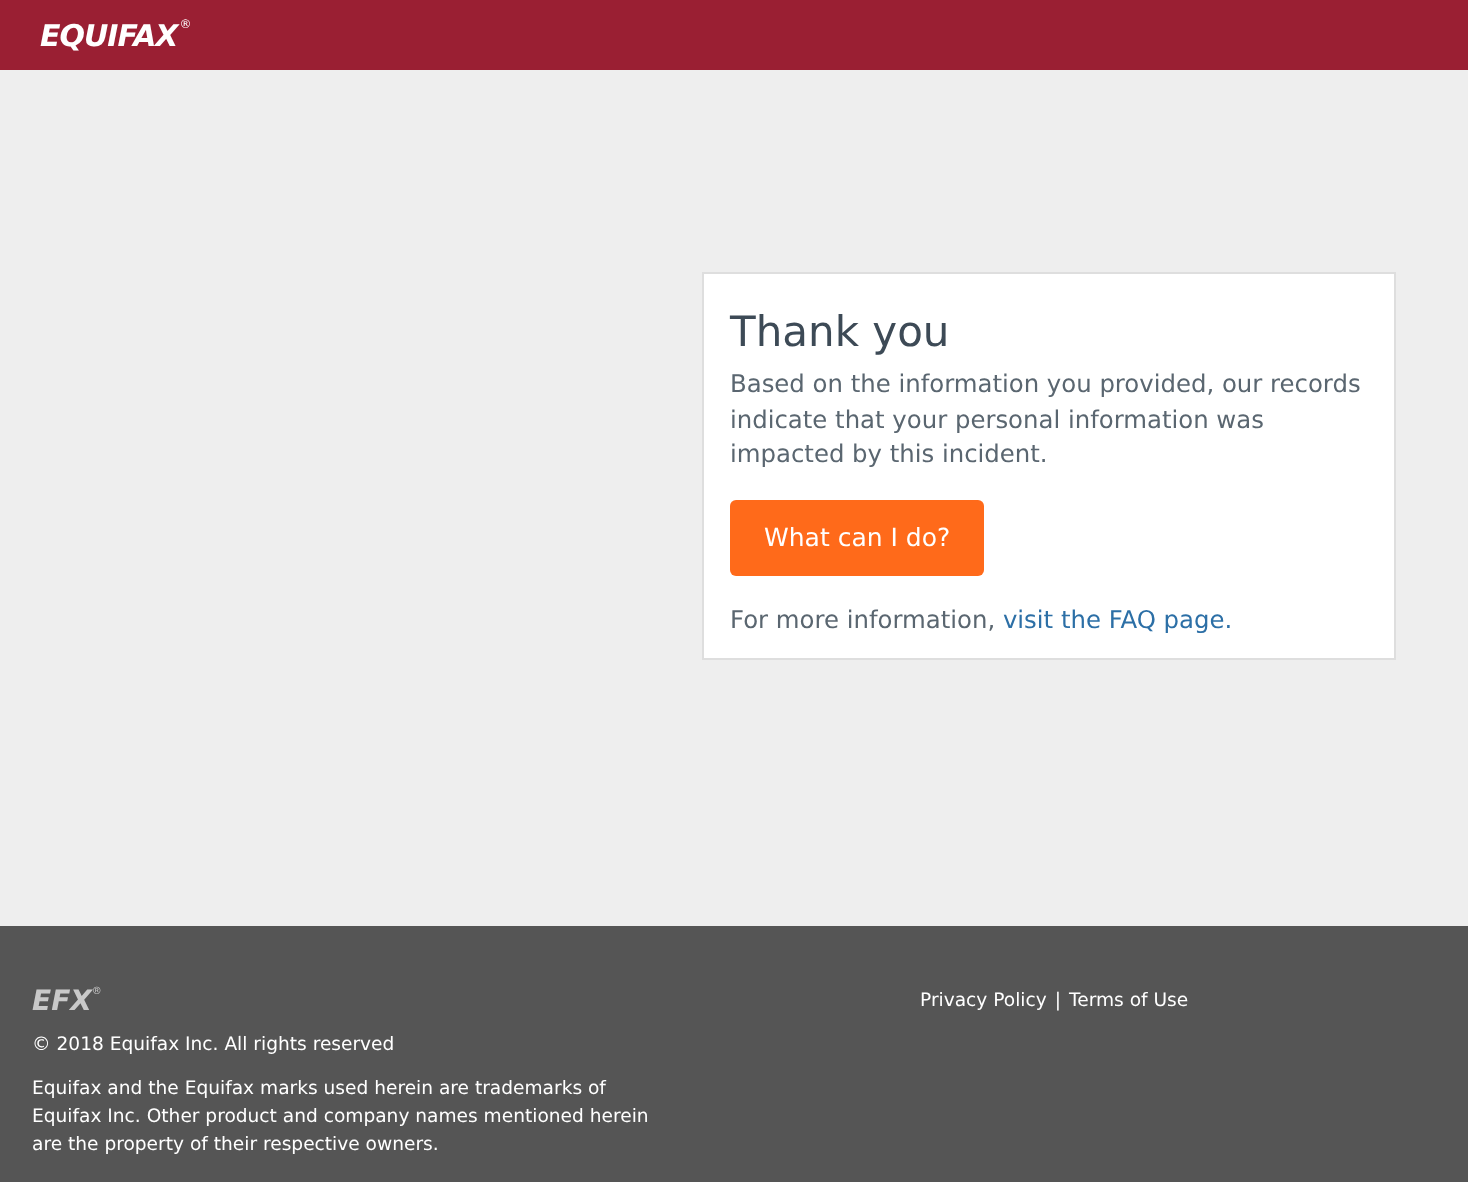 The image size is (1468, 1182). Describe the element at coordinates (1129, 1001) in the screenshot. I see `footer-link: Terms of Use` at that location.